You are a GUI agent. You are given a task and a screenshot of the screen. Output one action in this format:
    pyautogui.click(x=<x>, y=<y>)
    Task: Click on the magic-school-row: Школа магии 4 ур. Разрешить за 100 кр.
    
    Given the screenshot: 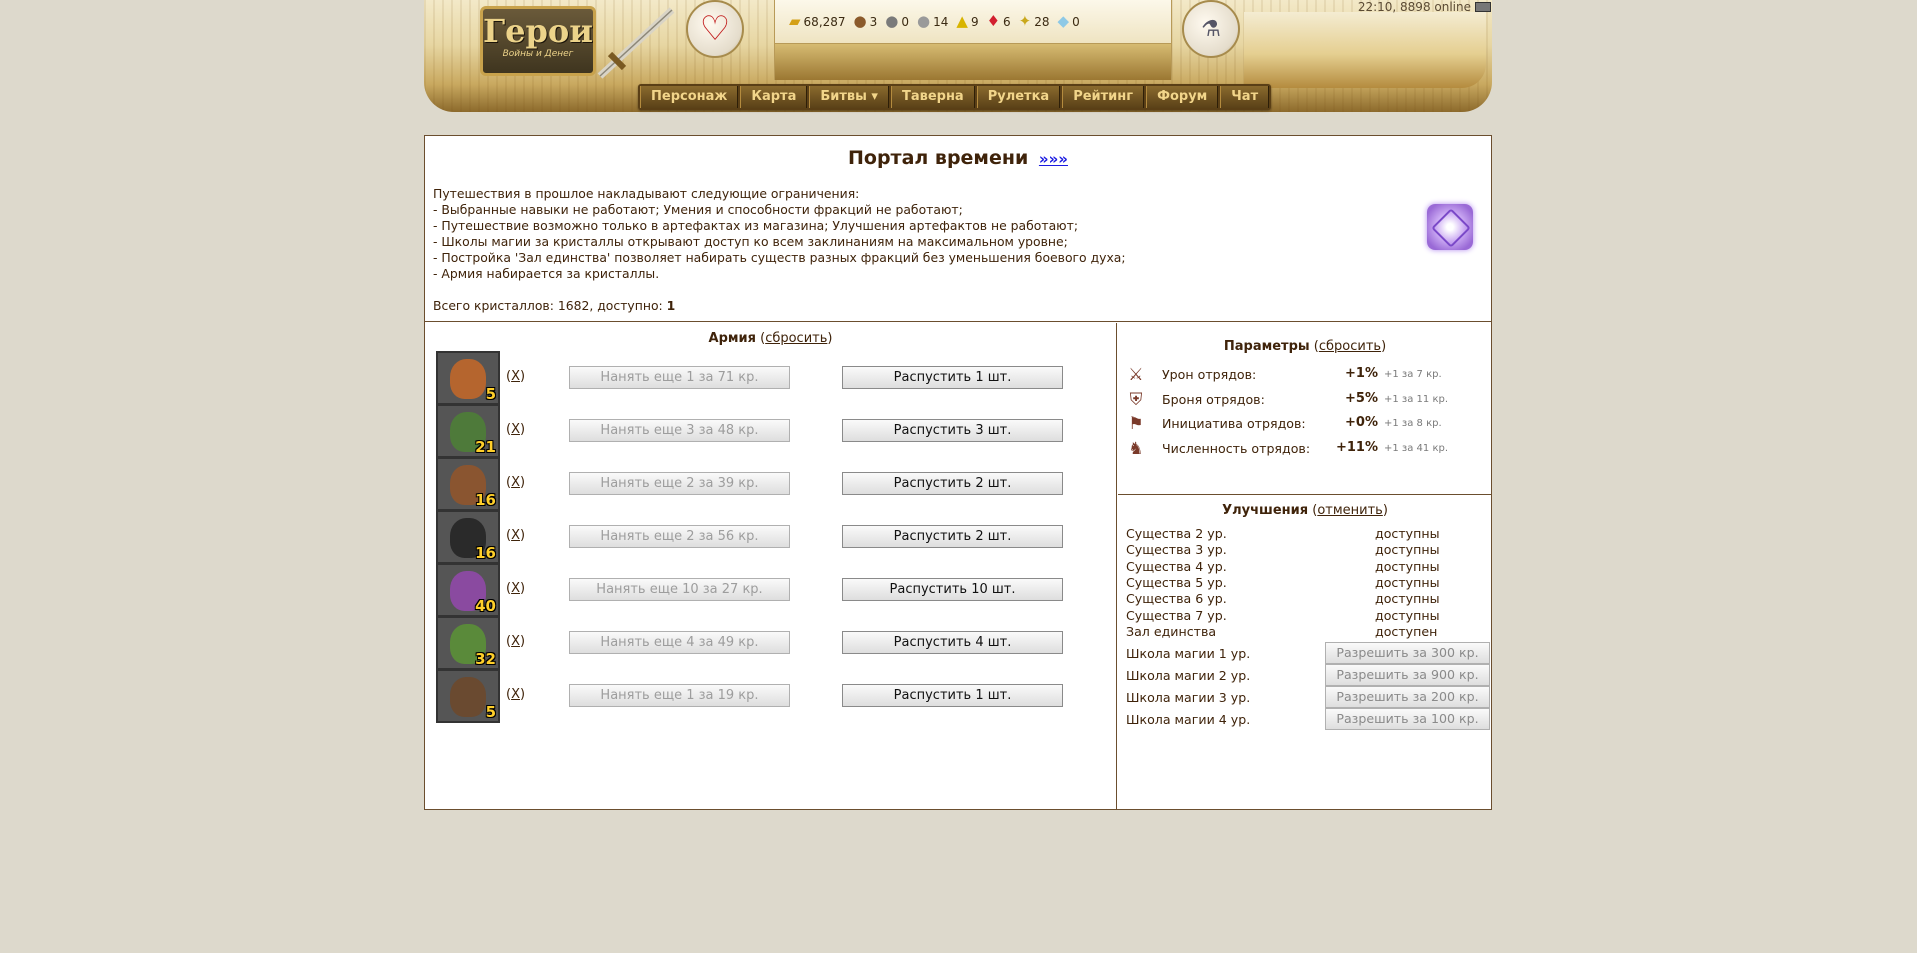 What is the action you would take?
    pyautogui.click(x=1308, y=719)
    